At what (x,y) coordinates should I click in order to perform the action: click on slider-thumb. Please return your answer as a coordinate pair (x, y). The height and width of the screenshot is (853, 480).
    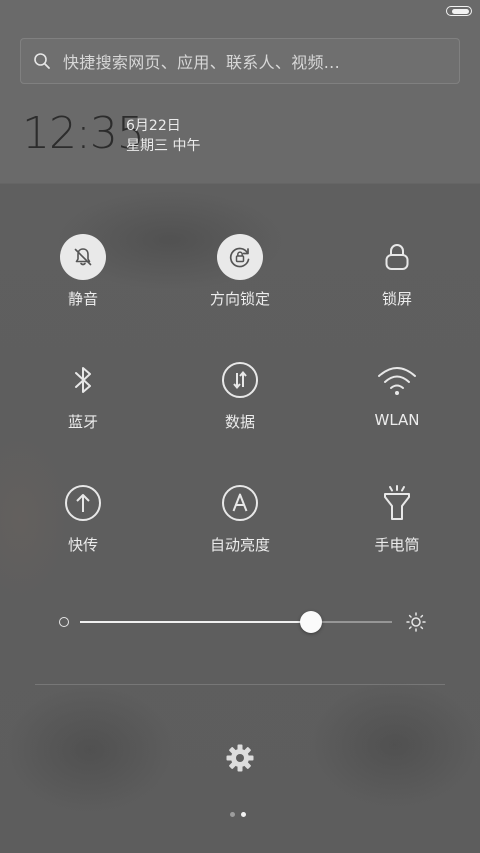
    Looking at the image, I should click on (310, 622).